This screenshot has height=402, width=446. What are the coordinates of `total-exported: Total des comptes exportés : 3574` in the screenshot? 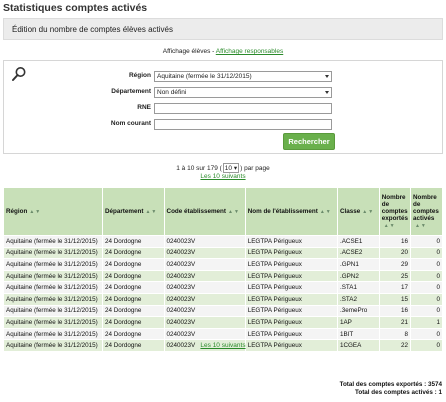 It's located at (390, 384).